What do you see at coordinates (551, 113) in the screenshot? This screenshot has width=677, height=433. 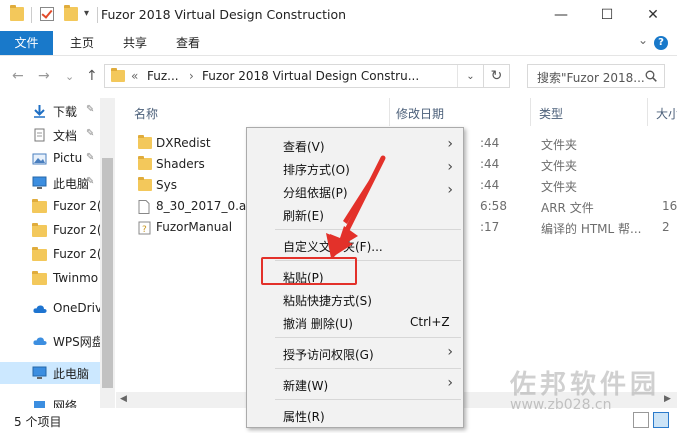 I see `column-header-type: 类型` at bounding box center [551, 113].